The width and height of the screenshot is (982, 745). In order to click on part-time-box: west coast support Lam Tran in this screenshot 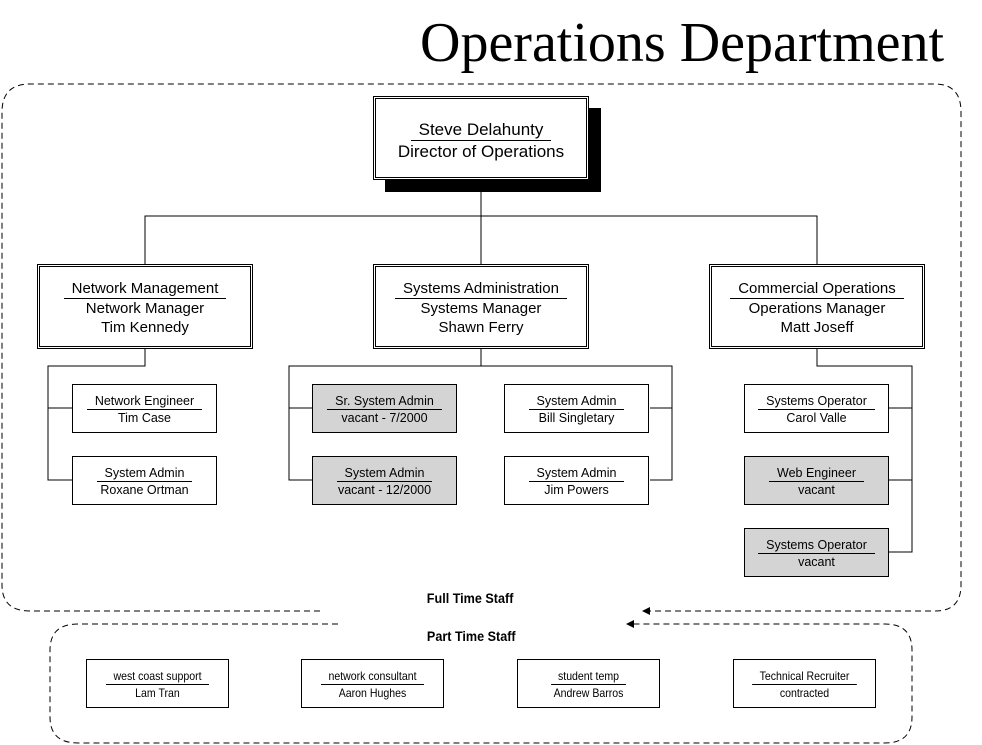, I will do `click(157, 683)`.